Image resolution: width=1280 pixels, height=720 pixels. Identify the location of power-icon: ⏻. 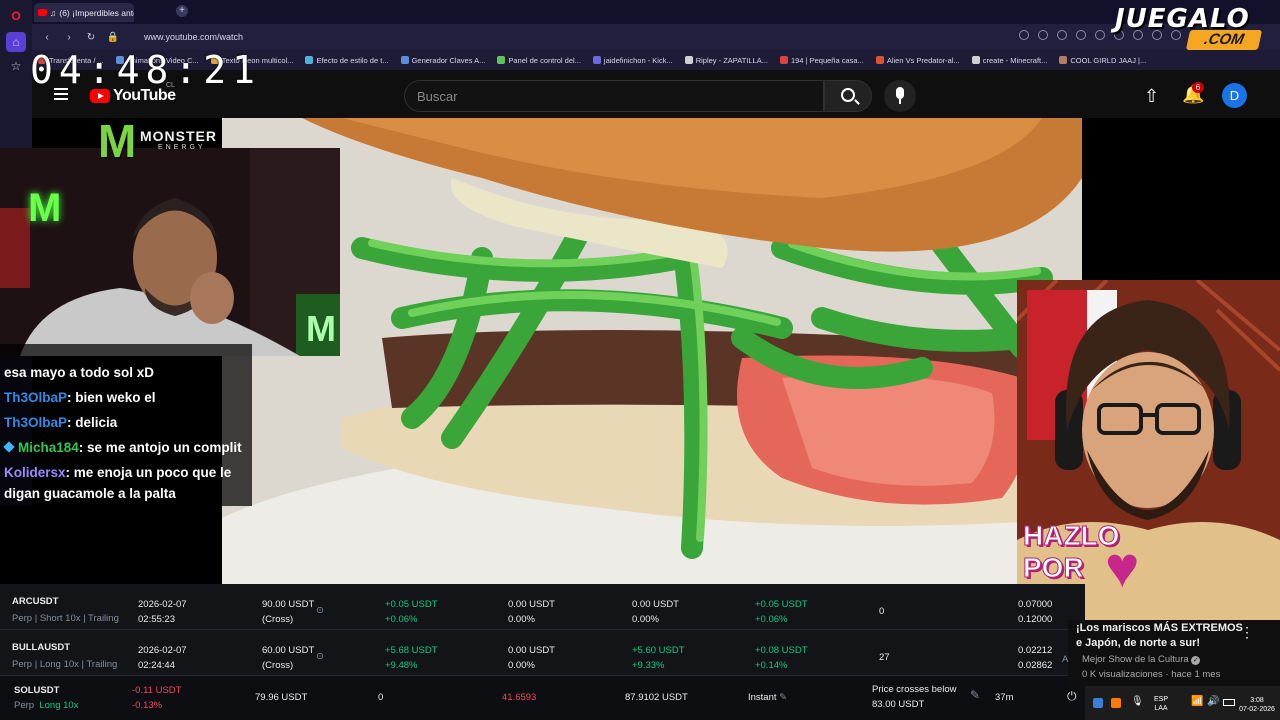
(1072, 696).